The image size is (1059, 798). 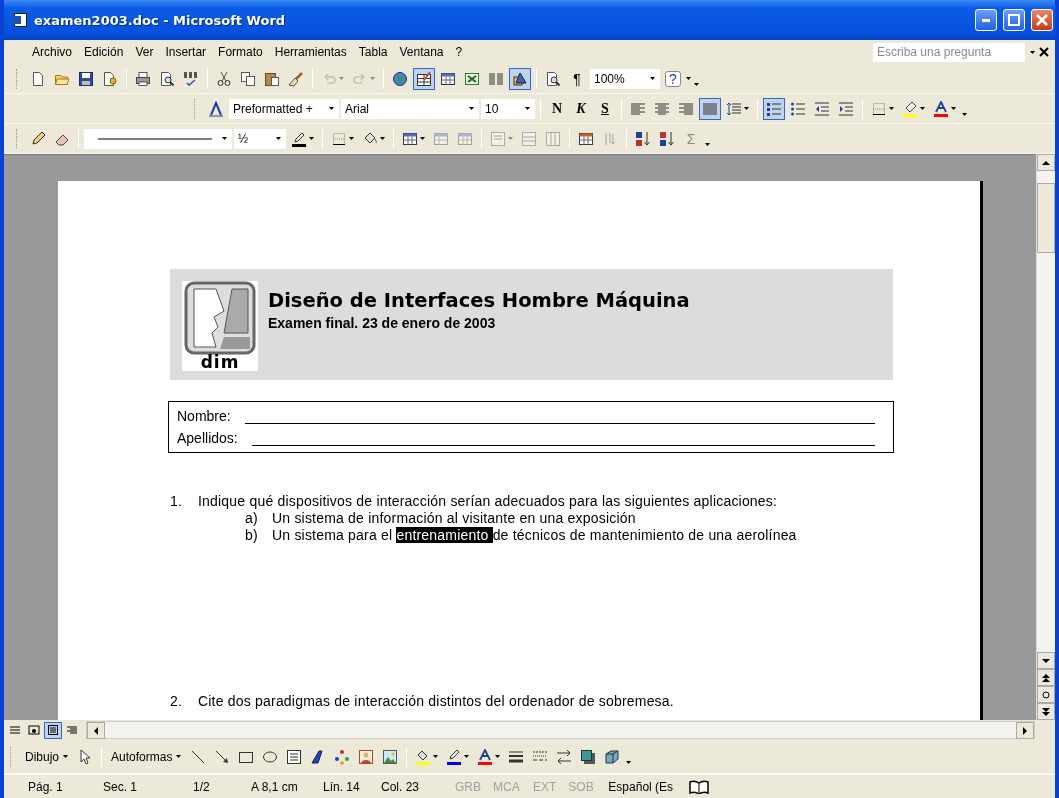 I want to click on maximize-button, so click(x=1014, y=20).